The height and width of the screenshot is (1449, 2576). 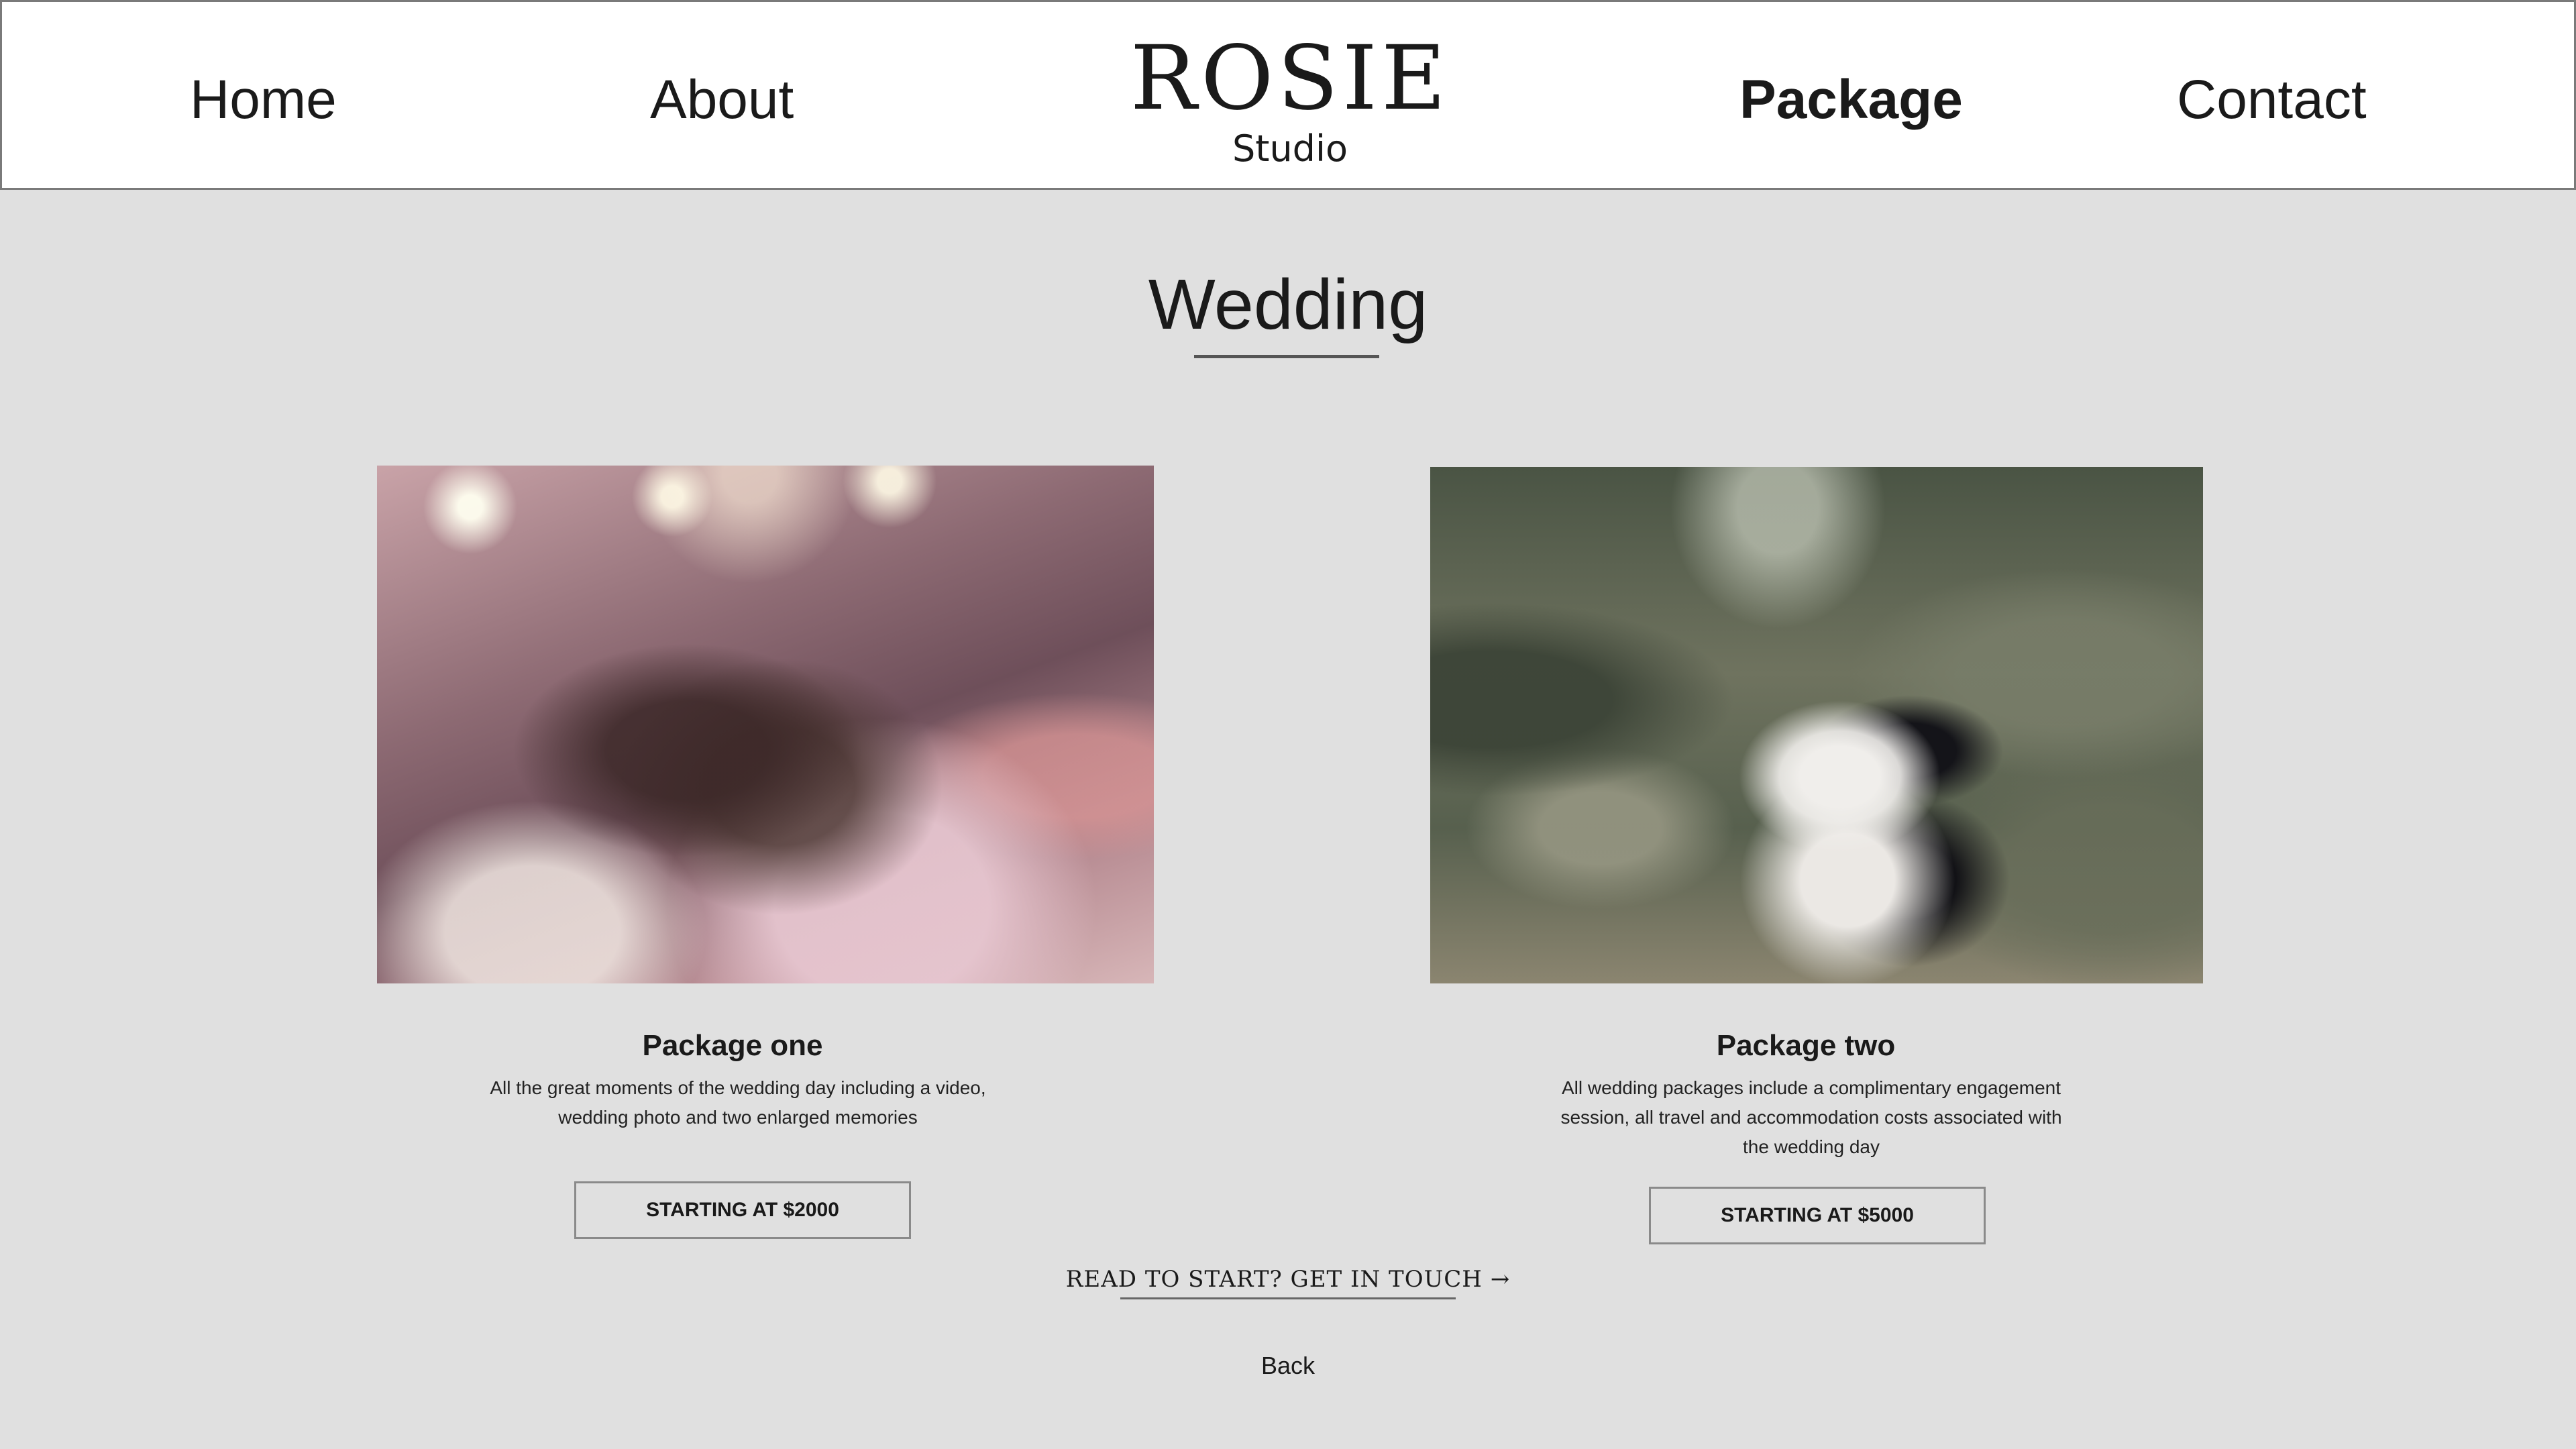 I want to click on arrow-right-icon: →, so click(x=1500, y=1279).